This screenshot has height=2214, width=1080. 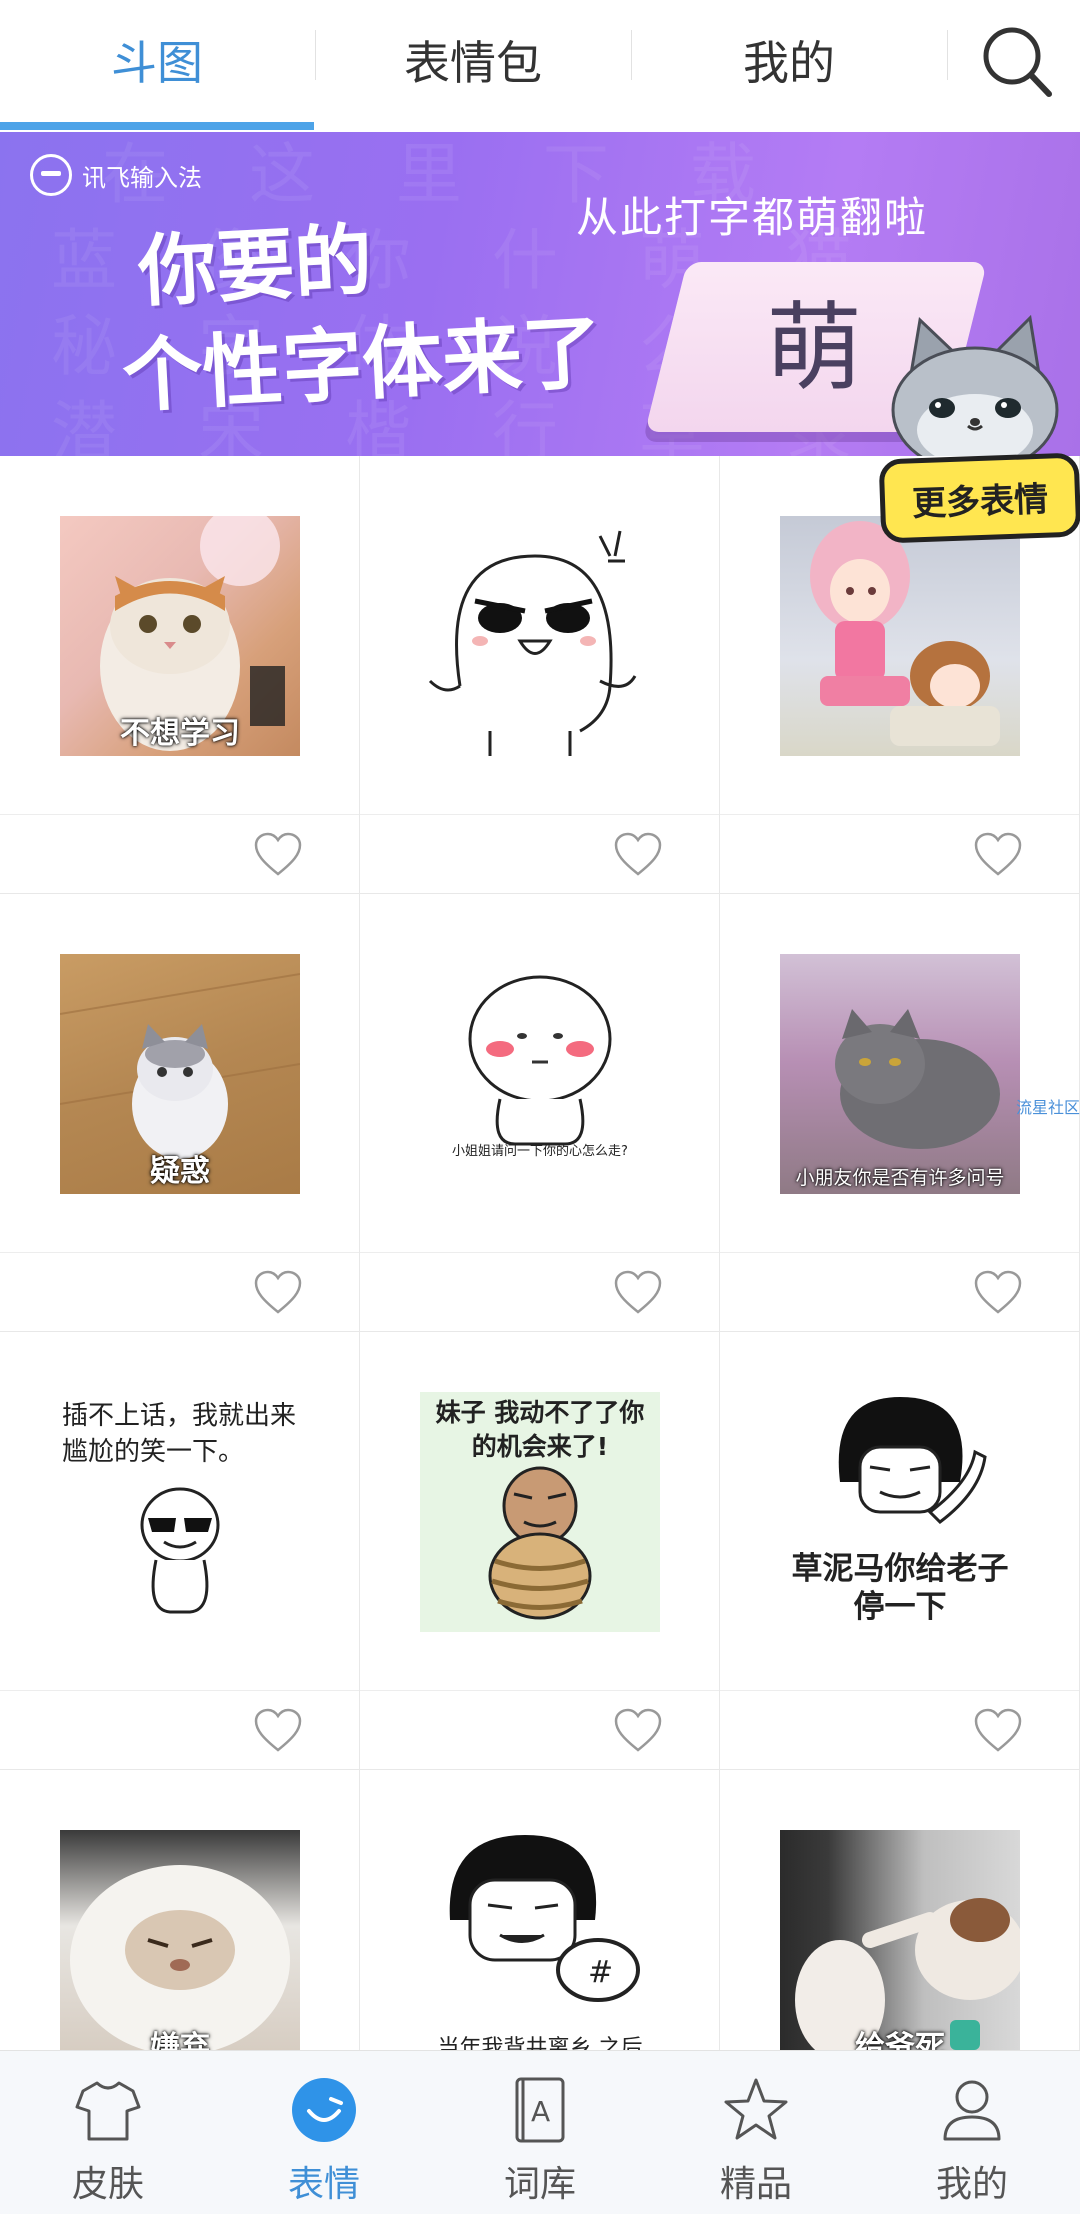 What do you see at coordinates (540, 1074) in the screenshot?
I see `meme-image: 小姐姐请问一下你的心怎么走?` at bounding box center [540, 1074].